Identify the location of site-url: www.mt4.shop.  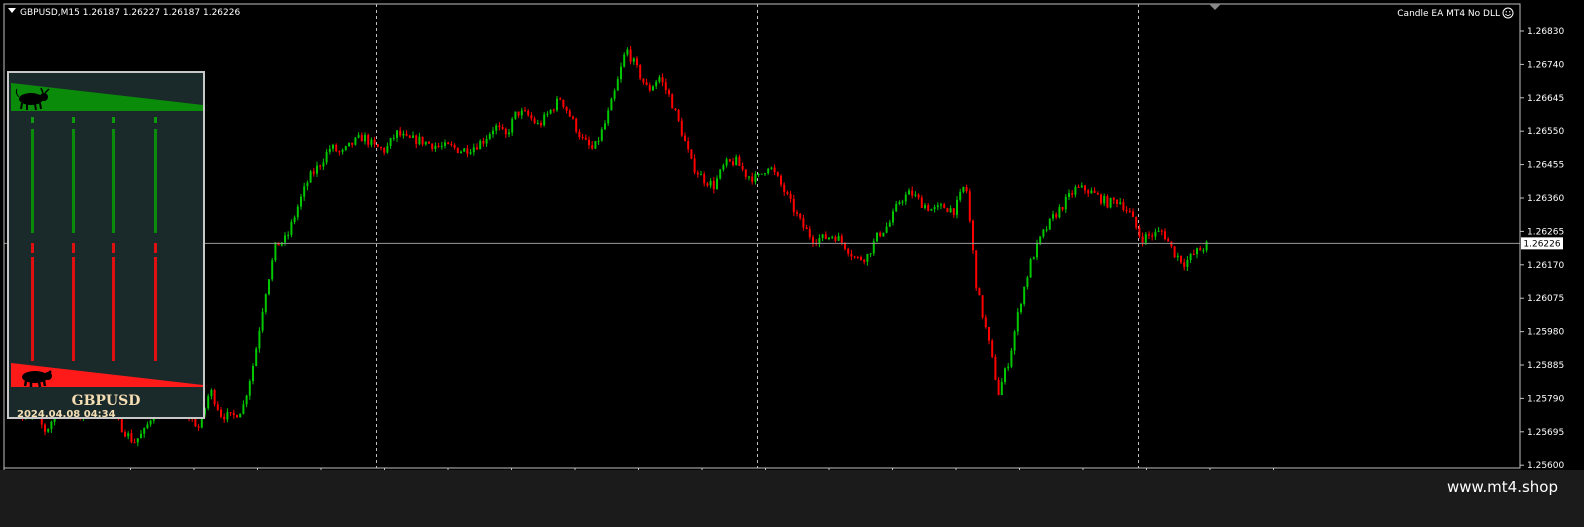
(1502, 487).